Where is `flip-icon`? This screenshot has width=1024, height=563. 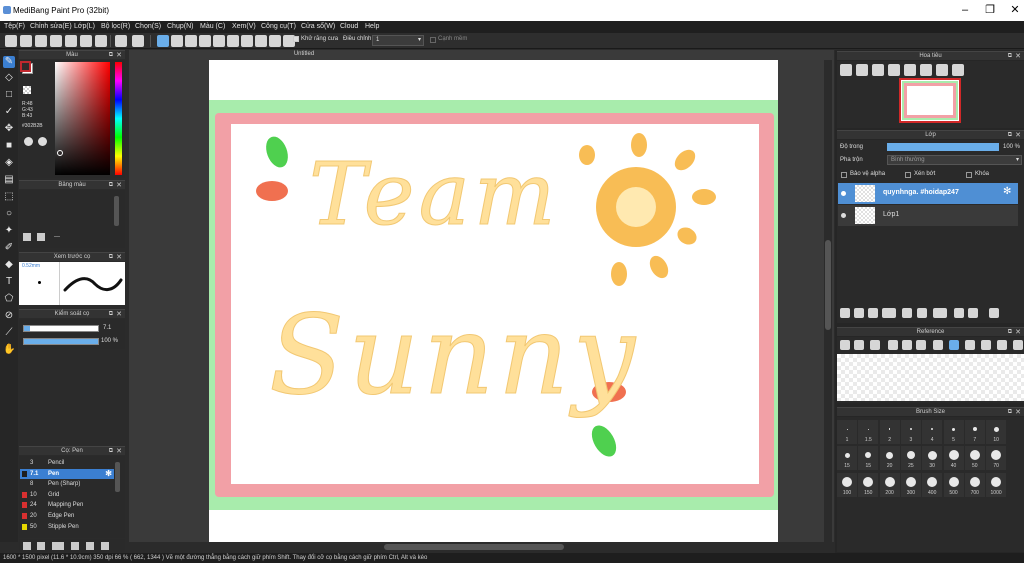 flip-icon is located at coordinates (958, 70).